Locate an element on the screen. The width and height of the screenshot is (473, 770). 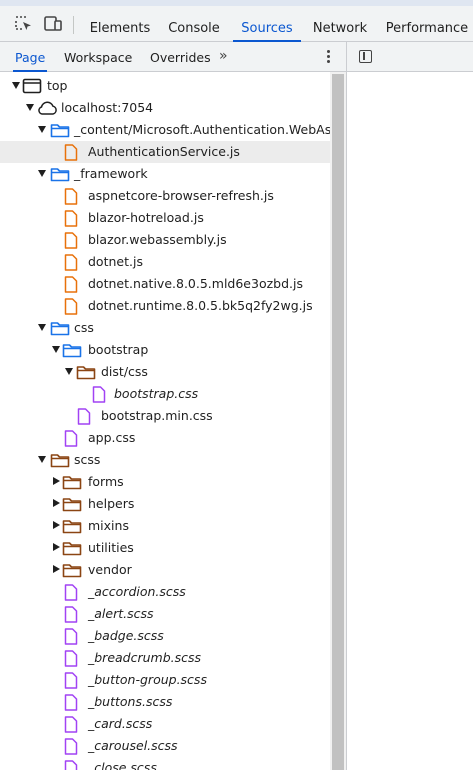
tree-item-label: css is located at coordinates (84, 327).